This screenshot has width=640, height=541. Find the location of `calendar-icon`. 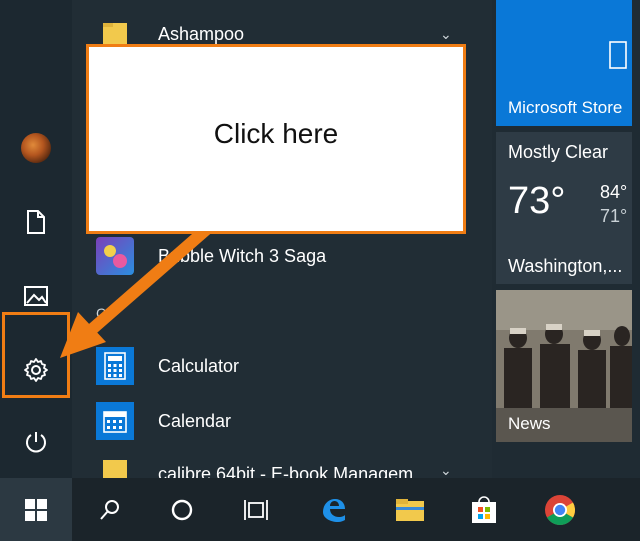

calendar-icon is located at coordinates (115, 421).